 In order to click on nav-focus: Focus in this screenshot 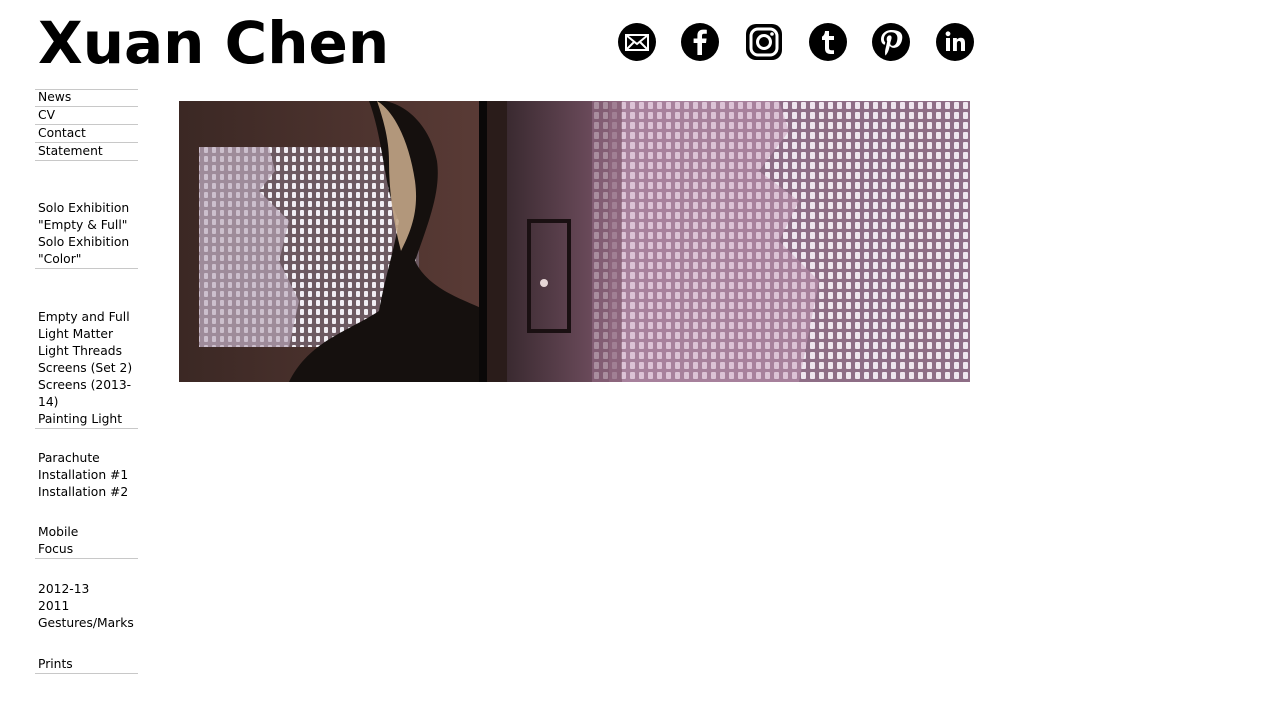, I will do `click(86, 549)`.